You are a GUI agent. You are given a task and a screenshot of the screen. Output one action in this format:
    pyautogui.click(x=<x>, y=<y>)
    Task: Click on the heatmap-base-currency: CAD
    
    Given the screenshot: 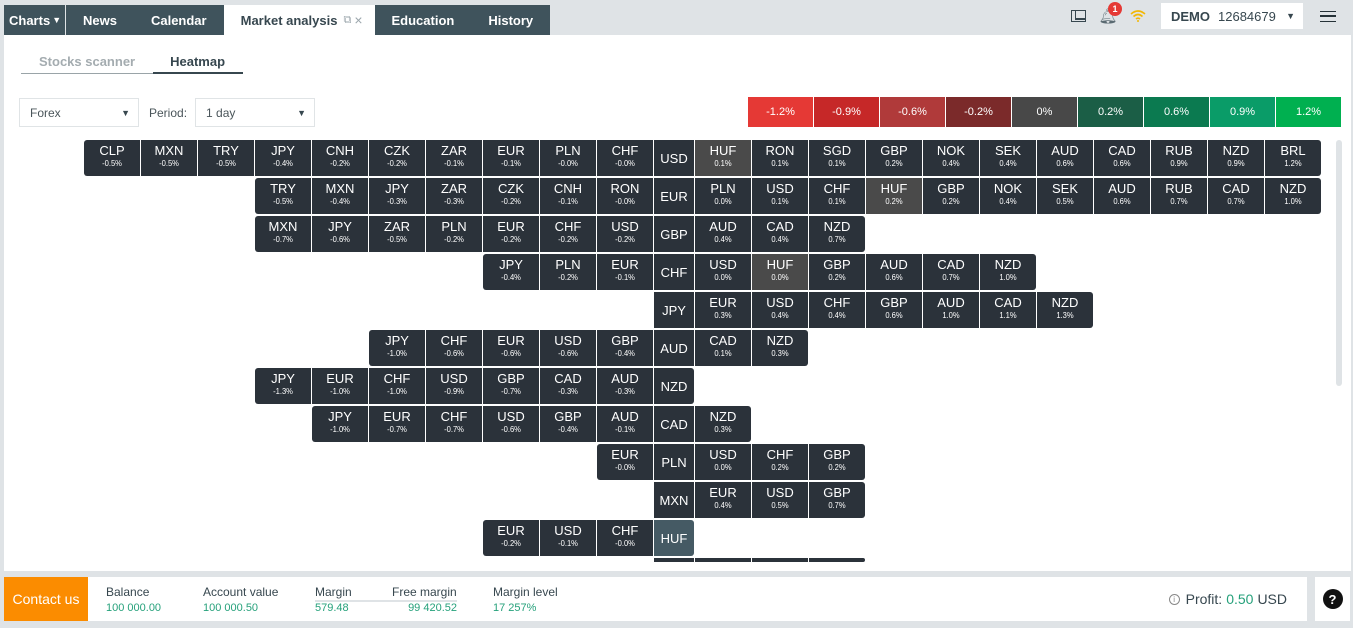 What is the action you would take?
    pyautogui.click(x=674, y=424)
    